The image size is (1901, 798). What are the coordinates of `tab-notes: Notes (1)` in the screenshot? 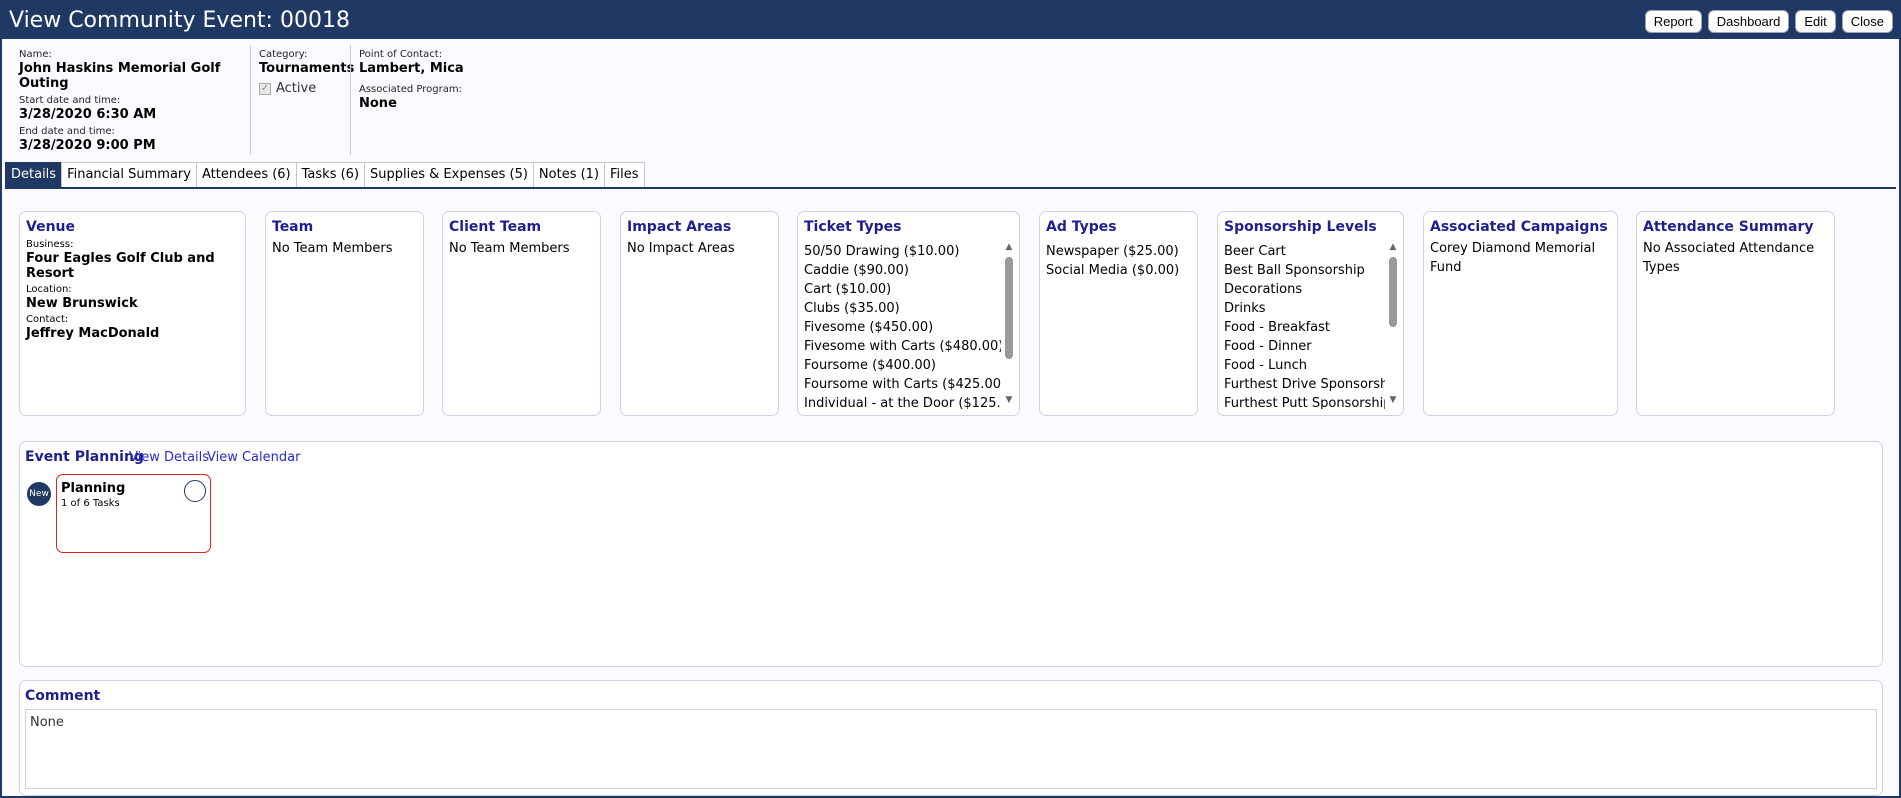 It's located at (569, 174).